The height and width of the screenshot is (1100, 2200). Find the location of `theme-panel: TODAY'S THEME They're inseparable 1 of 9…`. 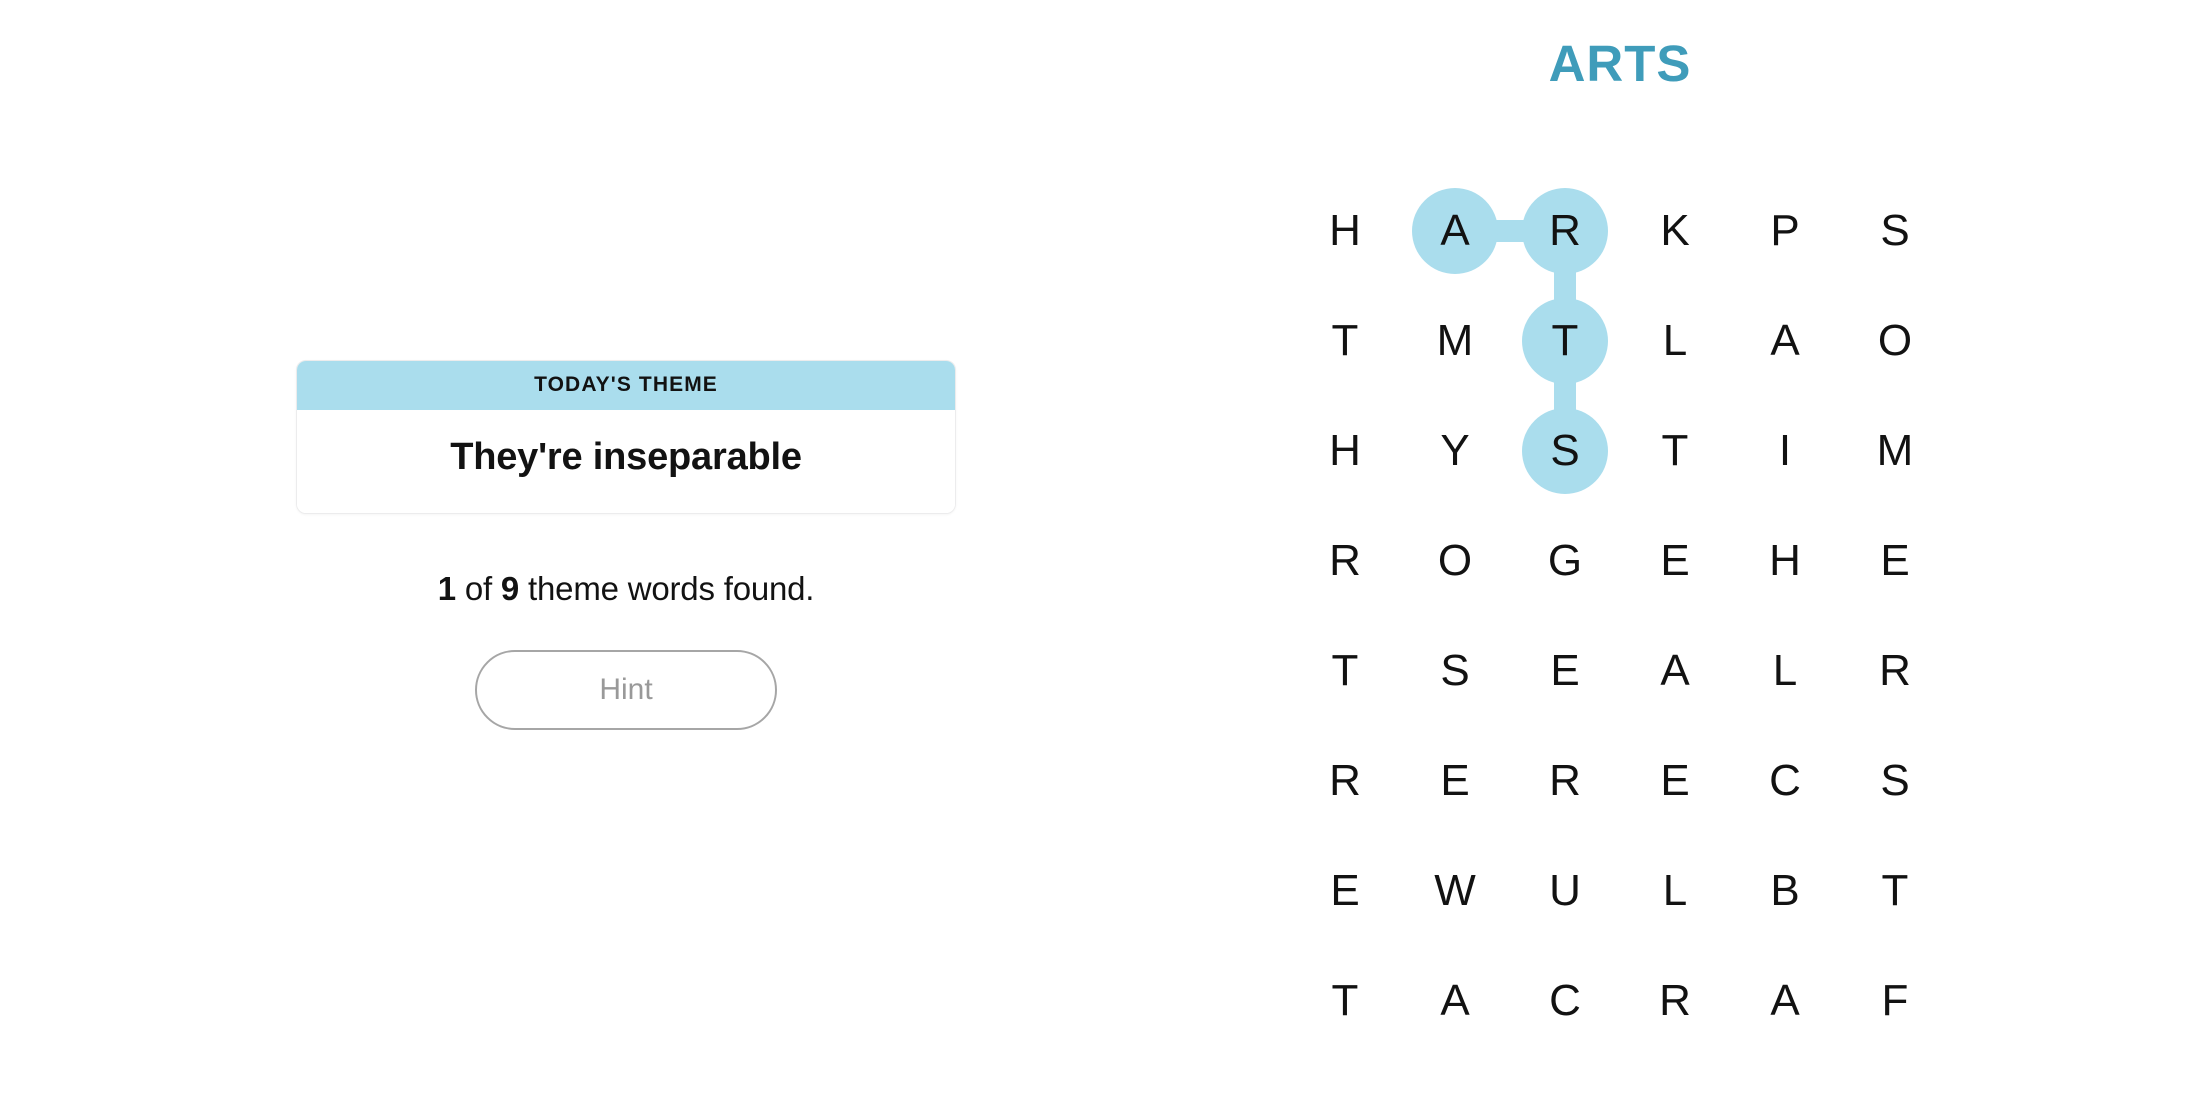

theme-panel: TODAY'S THEME They're inseparable 1 of 9… is located at coordinates (626, 545).